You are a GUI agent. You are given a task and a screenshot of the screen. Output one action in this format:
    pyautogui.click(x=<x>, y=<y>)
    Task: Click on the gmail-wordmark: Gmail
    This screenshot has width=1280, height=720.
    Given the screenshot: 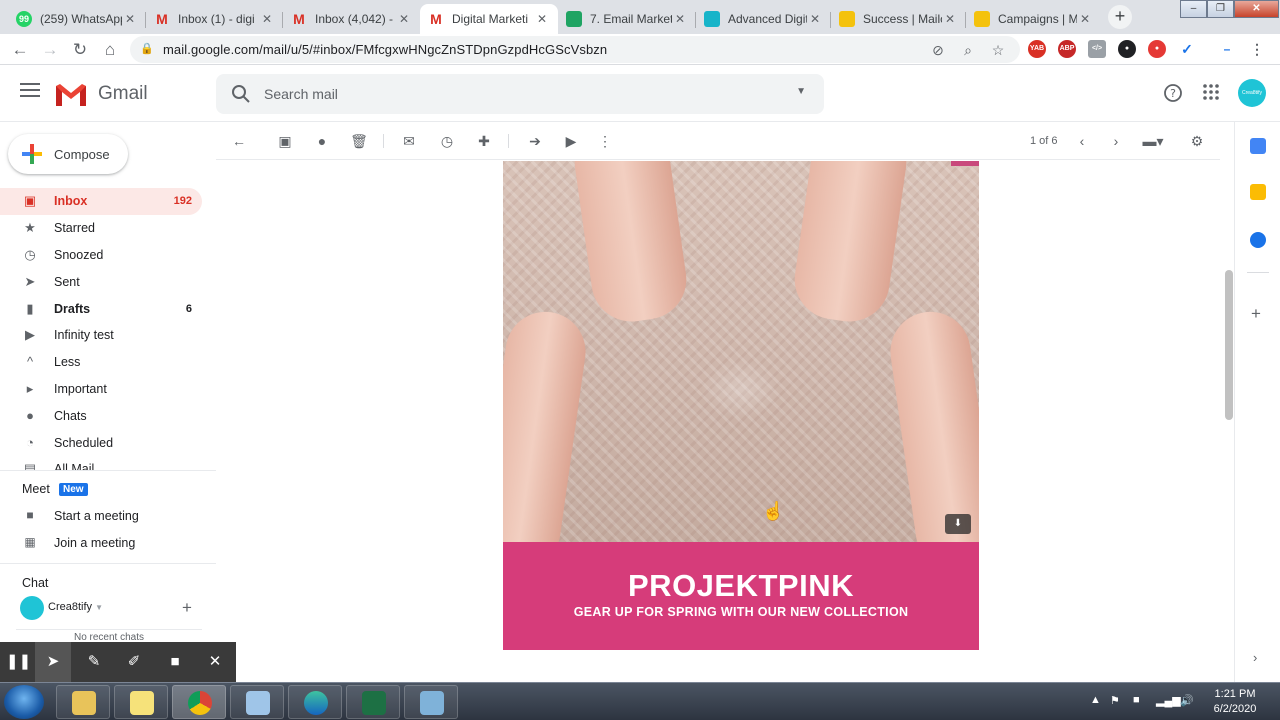 What is the action you would take?
    pyautogui.click(x=123, y=94)
    